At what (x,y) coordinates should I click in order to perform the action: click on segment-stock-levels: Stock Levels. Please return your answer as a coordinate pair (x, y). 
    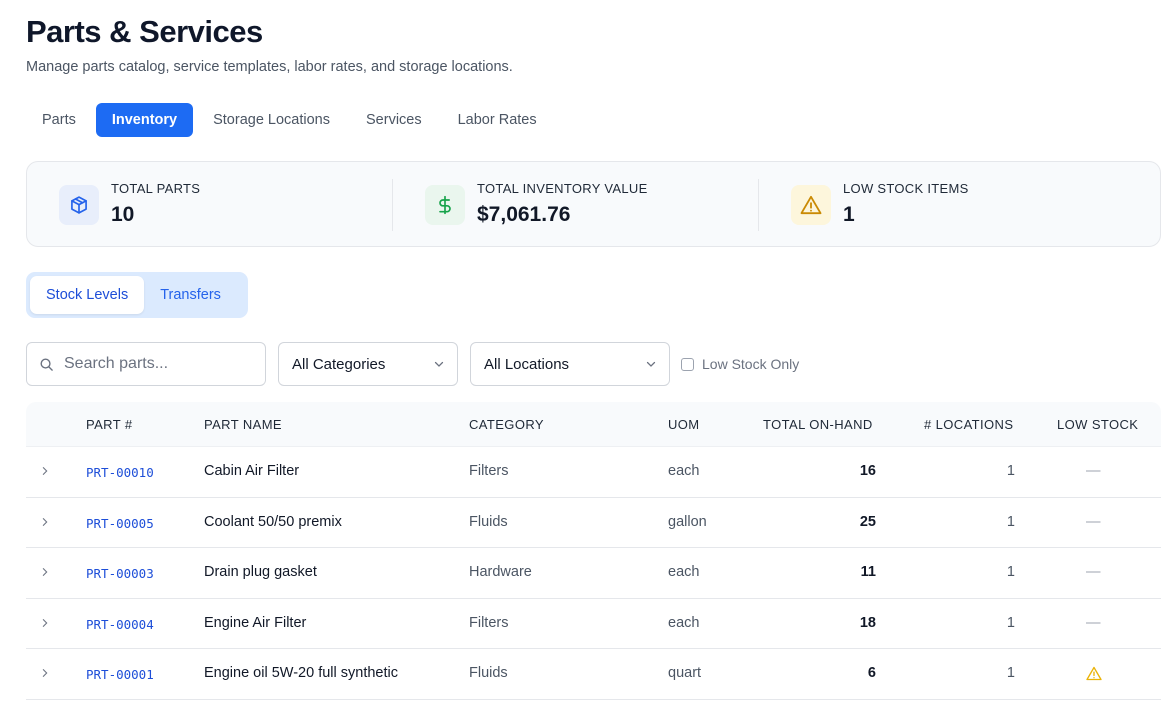
    Looking at the image, I should click on (87, 295).